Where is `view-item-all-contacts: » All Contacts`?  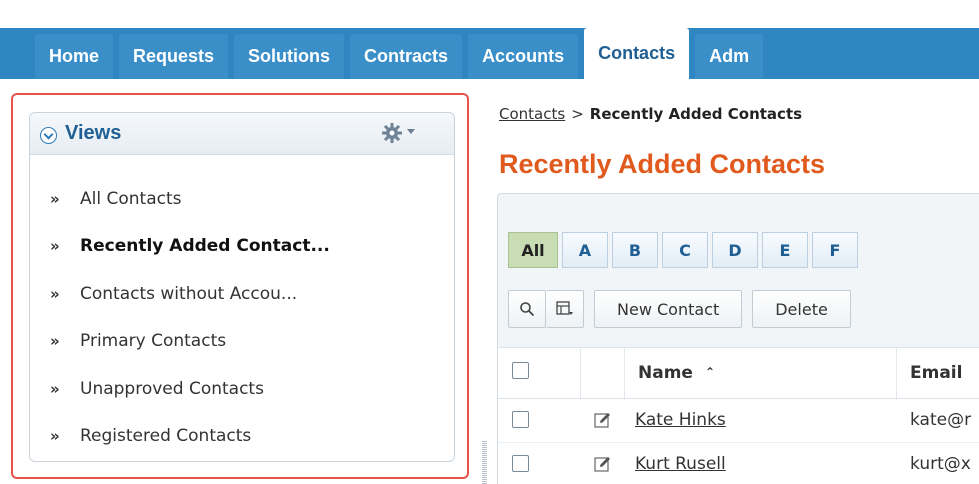
view-item-all-contacts: » All Contacts is located at coordinates (190, 199).